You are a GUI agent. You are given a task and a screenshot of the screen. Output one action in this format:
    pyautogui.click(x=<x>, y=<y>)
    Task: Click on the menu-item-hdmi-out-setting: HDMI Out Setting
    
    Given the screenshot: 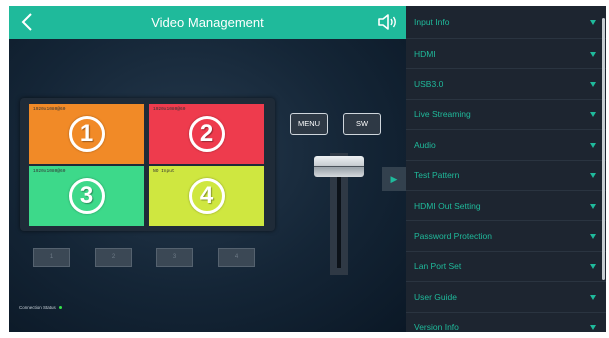 What is the action you would take?
    pyautogui.click(x=506, y=206)
    